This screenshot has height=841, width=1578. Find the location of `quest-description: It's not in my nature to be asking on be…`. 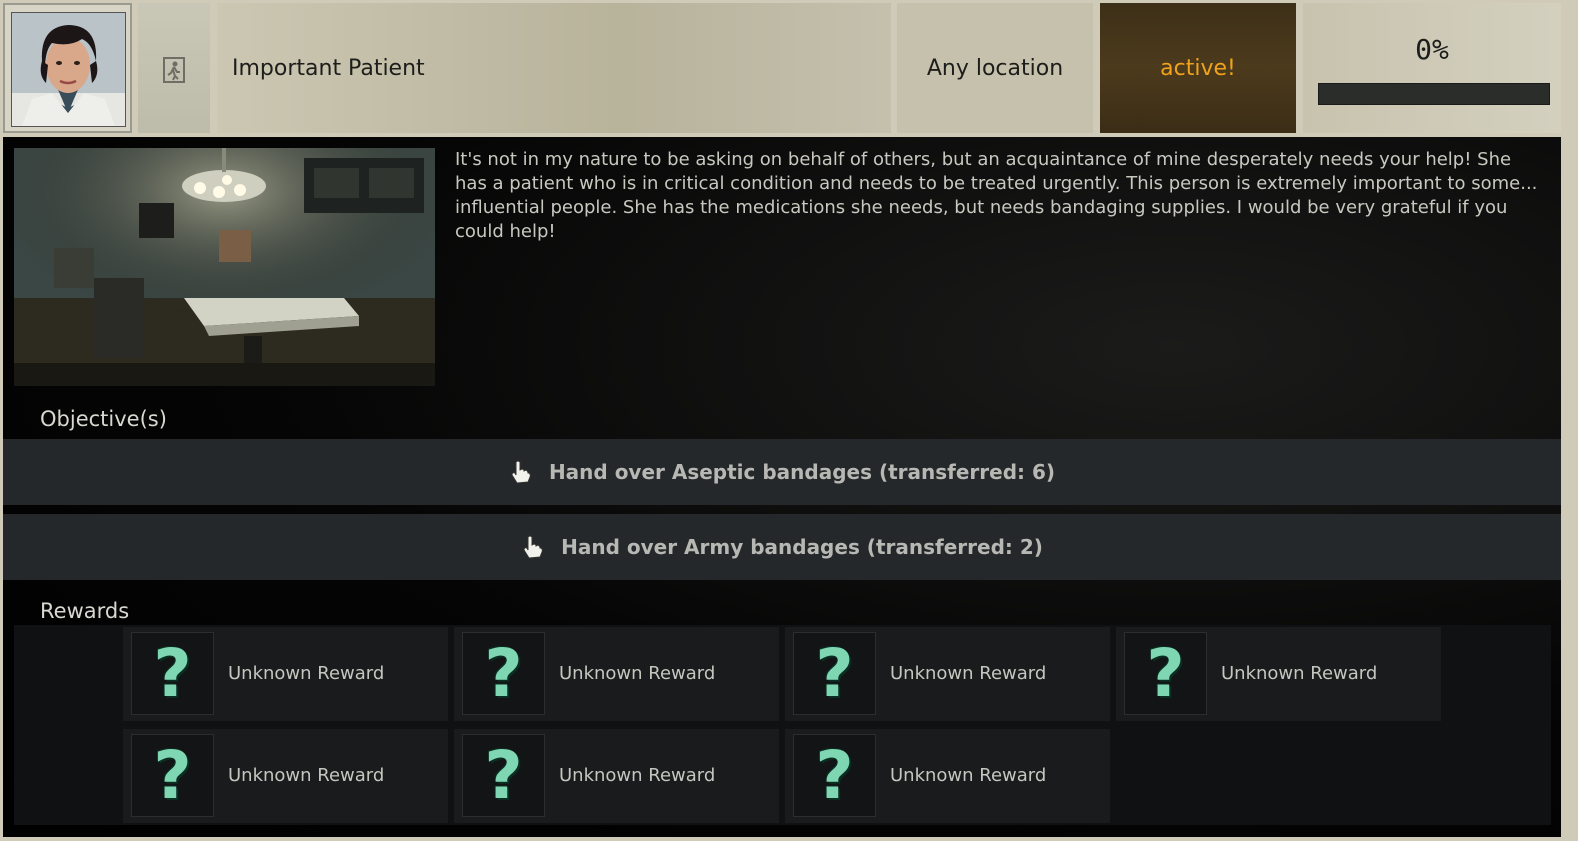

quest-description: It's not in my nature to be asking on be… is located at coordinates (996, 195).